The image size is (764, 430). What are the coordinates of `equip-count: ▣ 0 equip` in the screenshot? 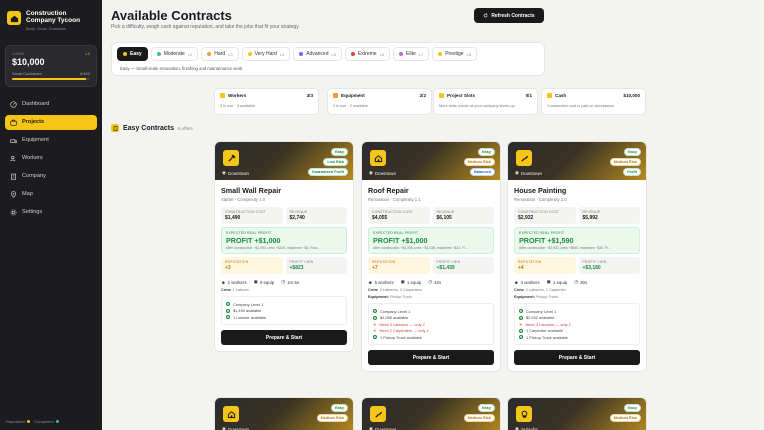 It's located at (264, 282).